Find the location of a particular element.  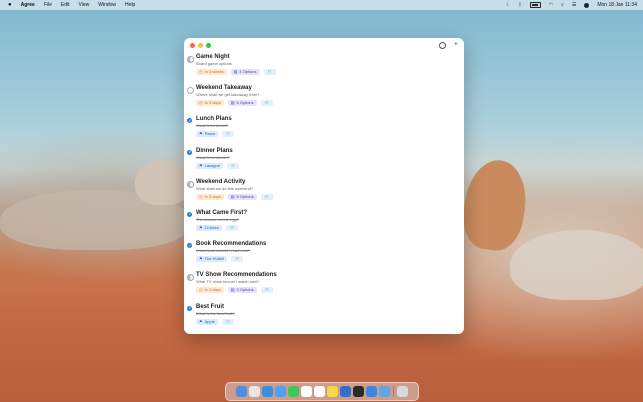

bluetooth-icon: ᛒ is located at coordinates (520, 5).